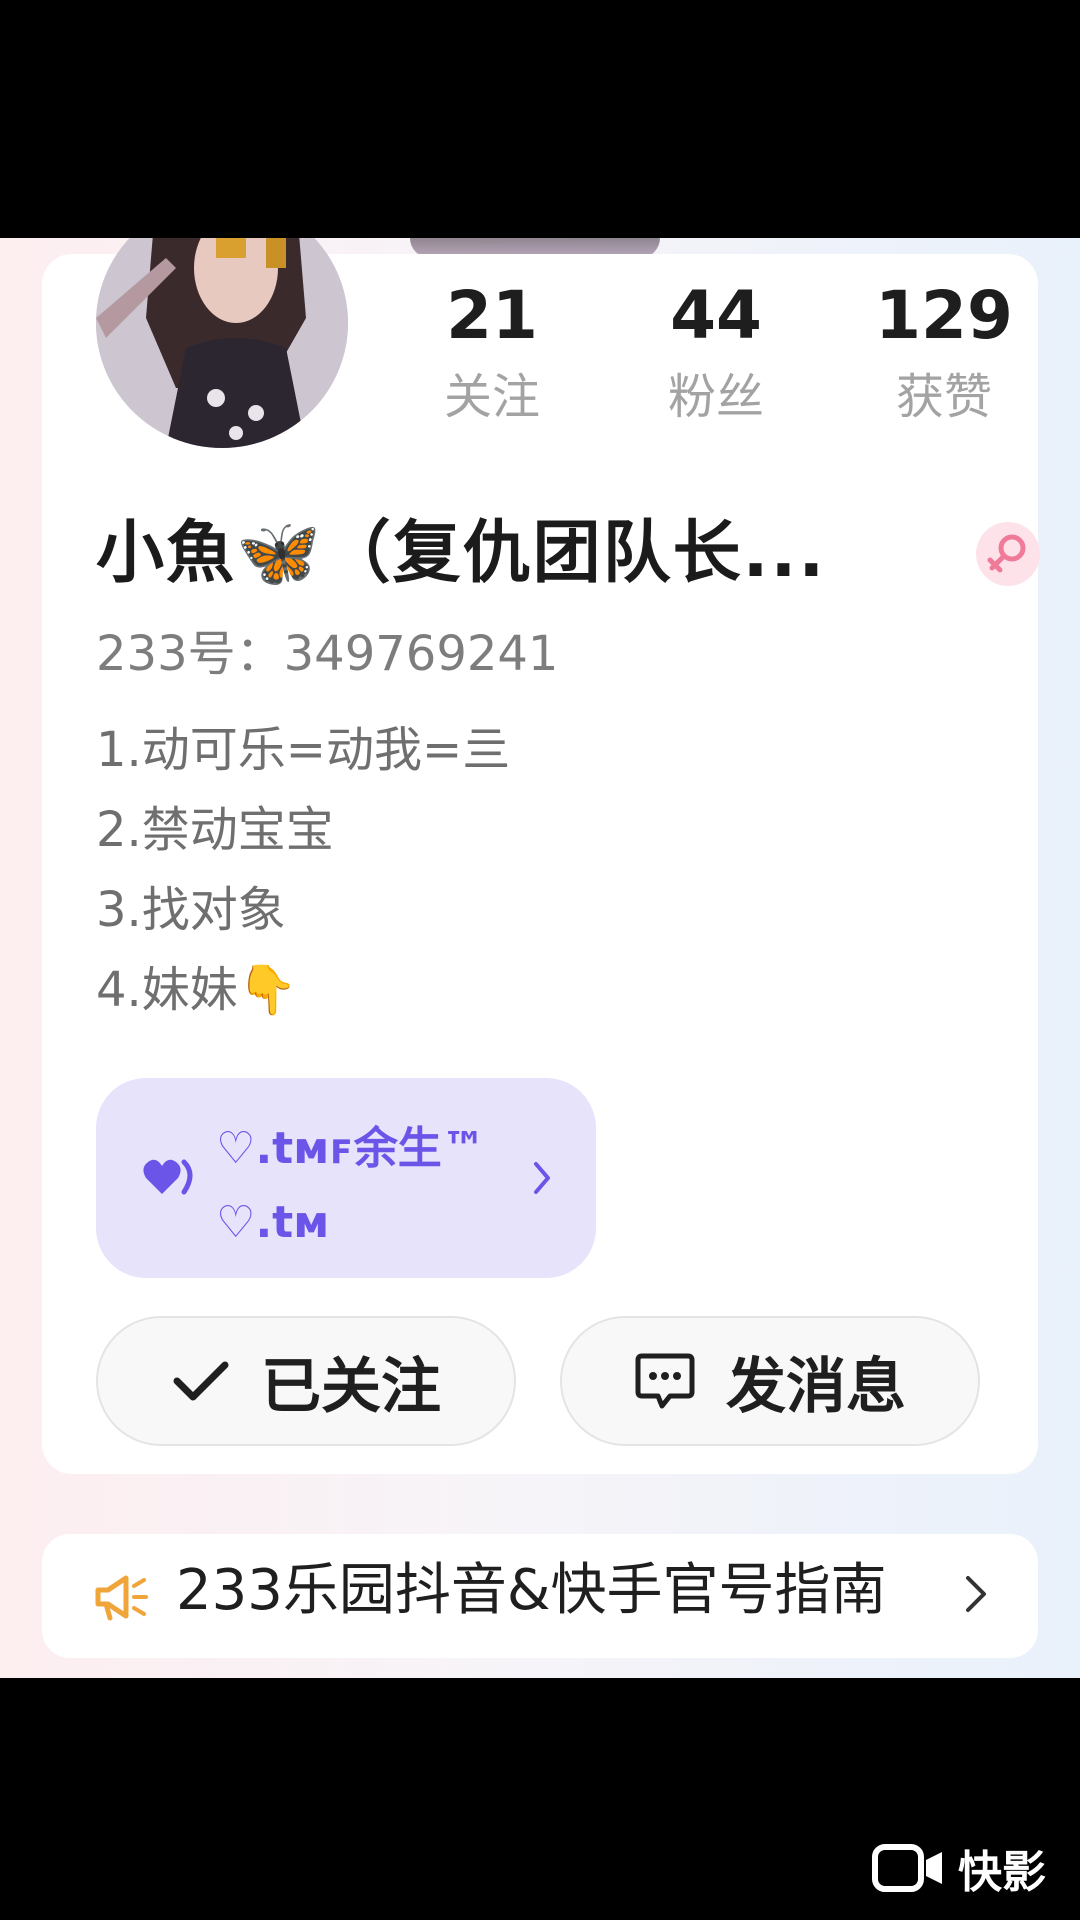 Image resolution: width=1080 pixels, height=1920 pixels. I want to click on bio-line: 3.找对象, so click(191, 910).